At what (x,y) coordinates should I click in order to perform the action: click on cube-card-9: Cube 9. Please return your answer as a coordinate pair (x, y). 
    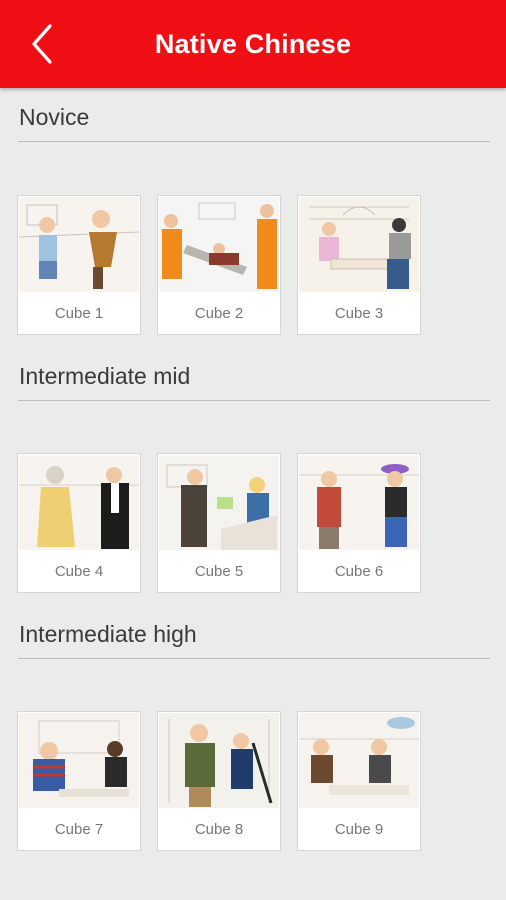
    Looking at the image, I should click on (359, 781).